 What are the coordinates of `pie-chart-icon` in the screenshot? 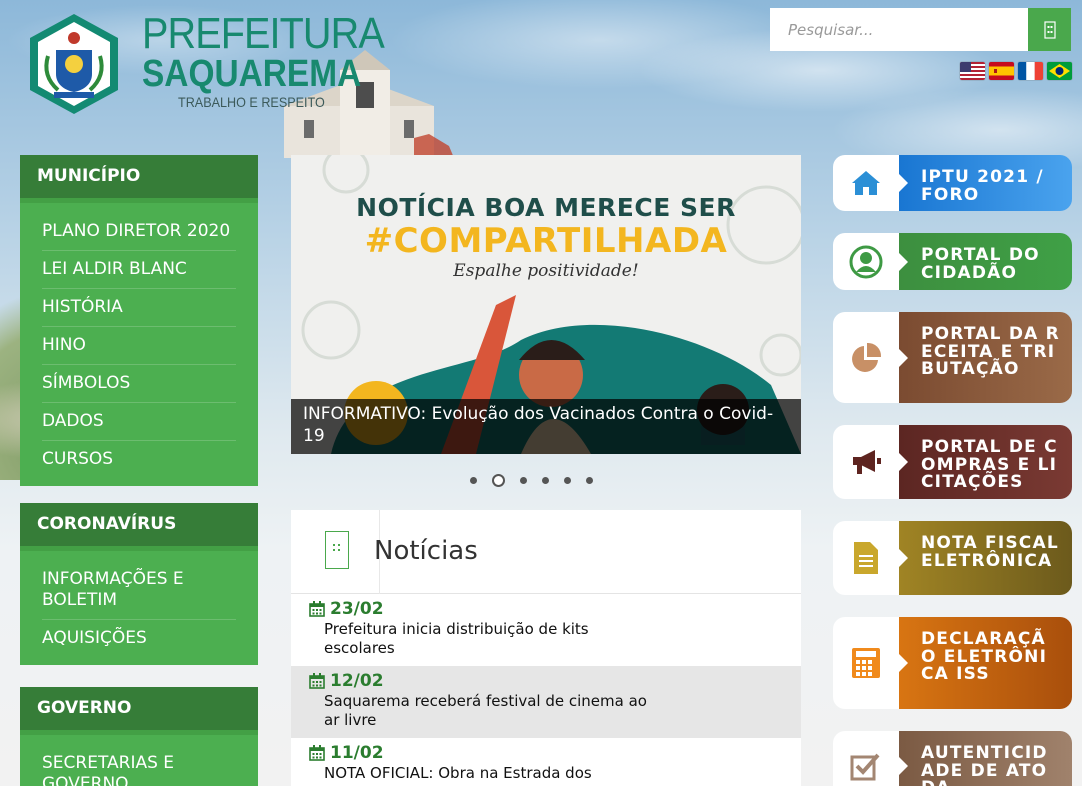 It's located at (867, 357).